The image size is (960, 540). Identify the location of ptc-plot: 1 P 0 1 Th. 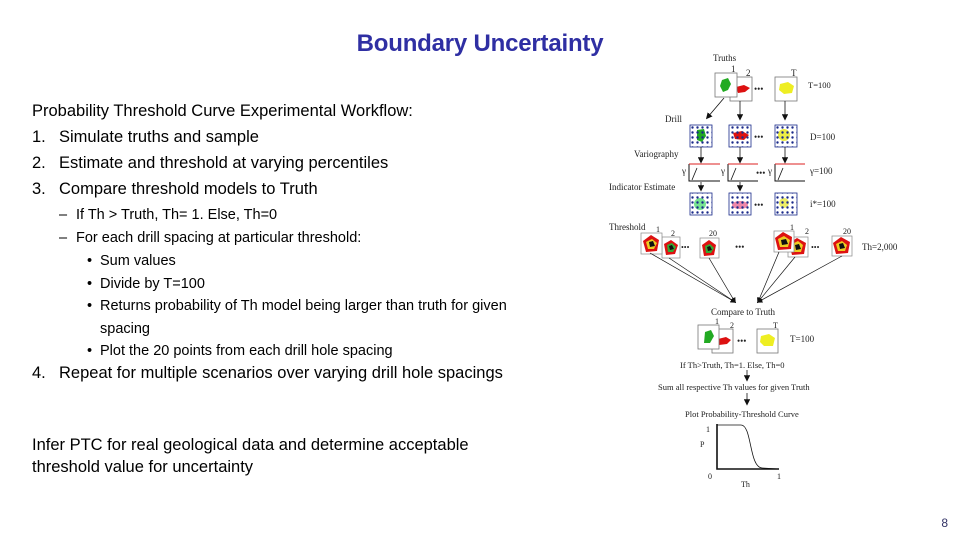
(740, 456).